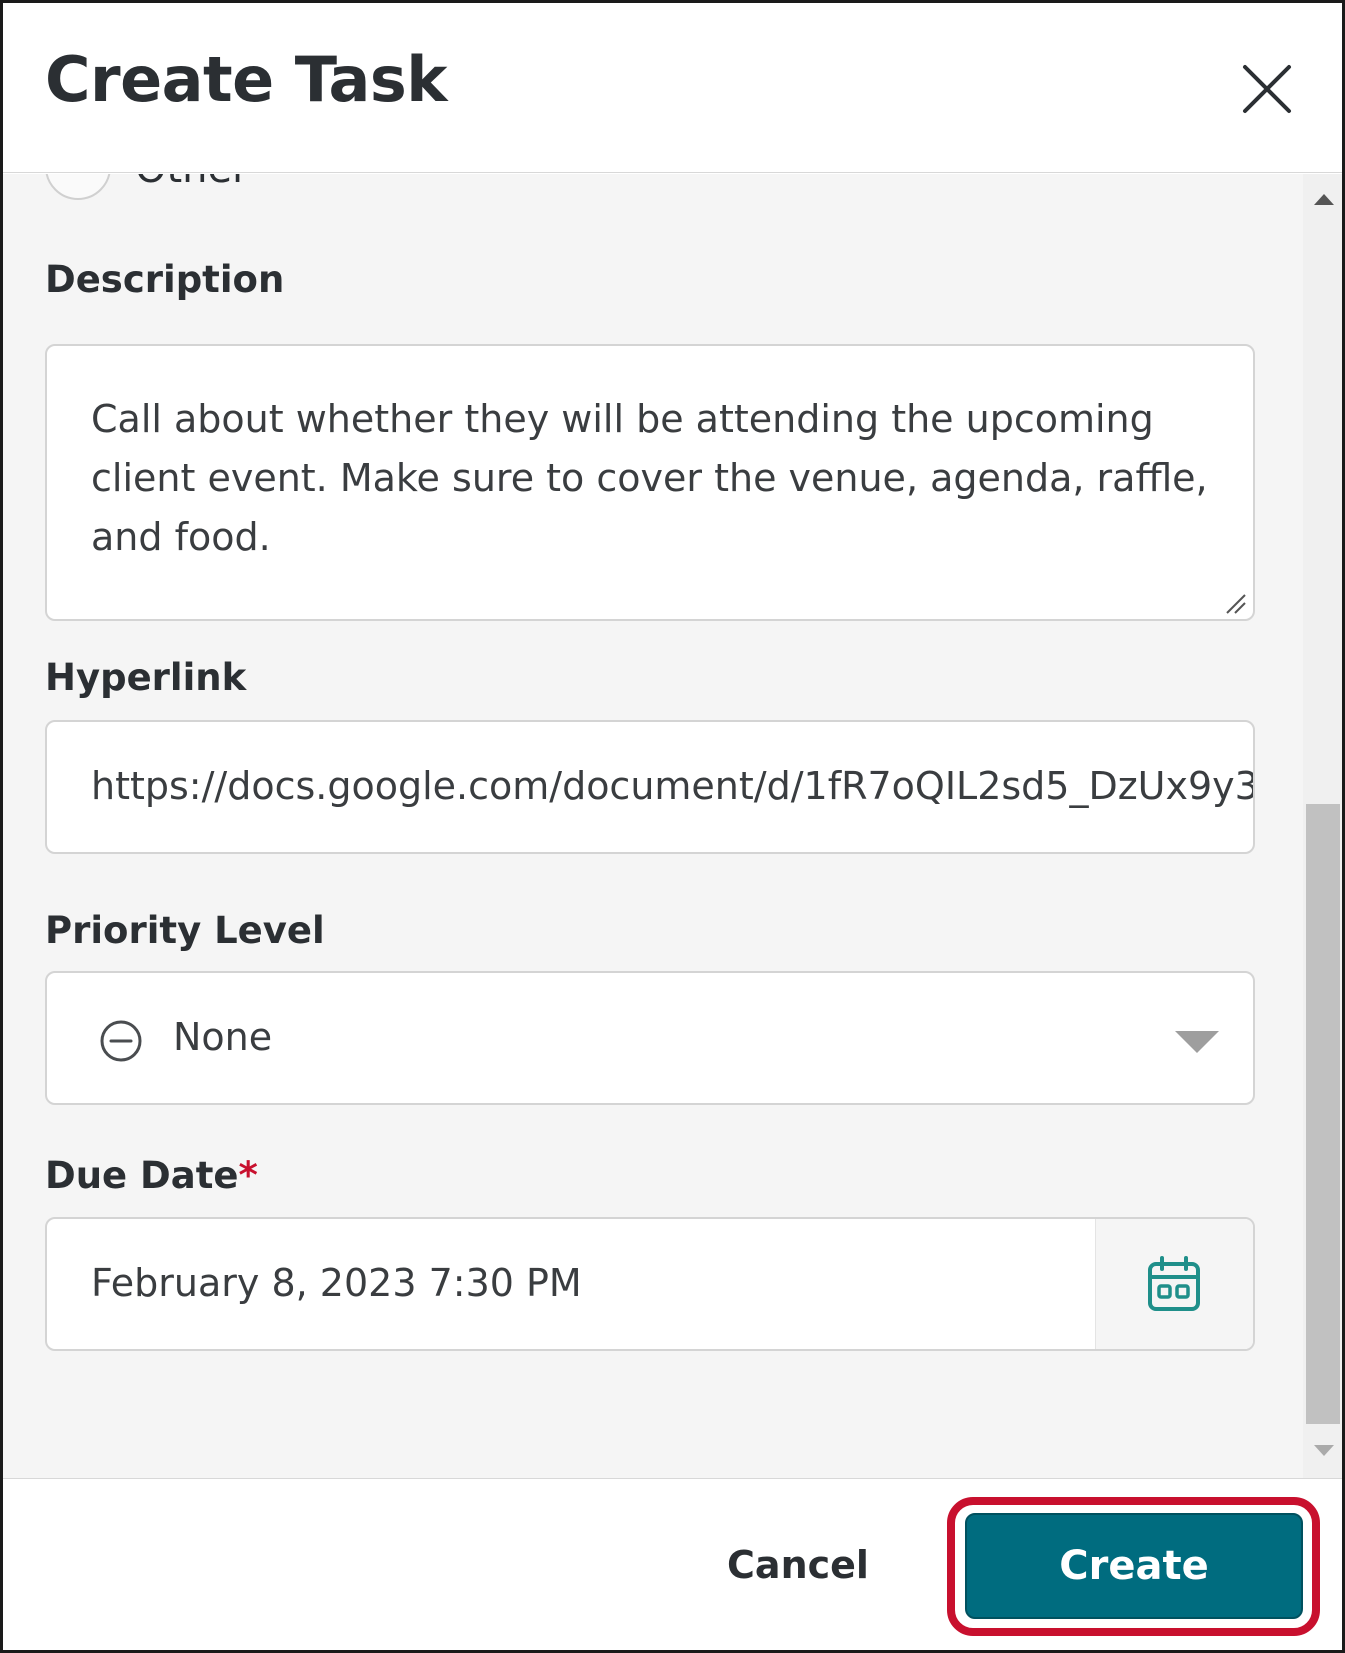  What do you see at coordinates (146, 677) in the screenshot?
I see `hyperlink-label: Hyperlink` at bounding box center [146, 677].